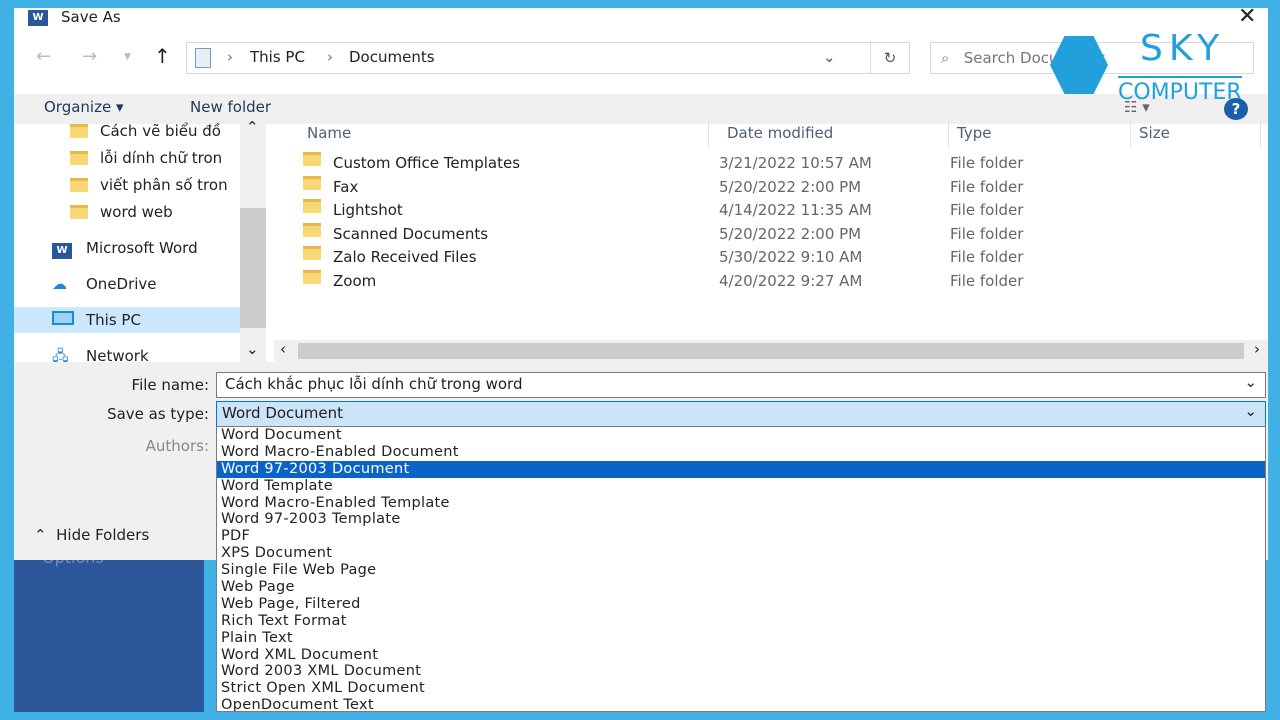  Describe the element at coordinates (117, 354) in the screenshot. I see `sidebar-item-label: Network` at that location.